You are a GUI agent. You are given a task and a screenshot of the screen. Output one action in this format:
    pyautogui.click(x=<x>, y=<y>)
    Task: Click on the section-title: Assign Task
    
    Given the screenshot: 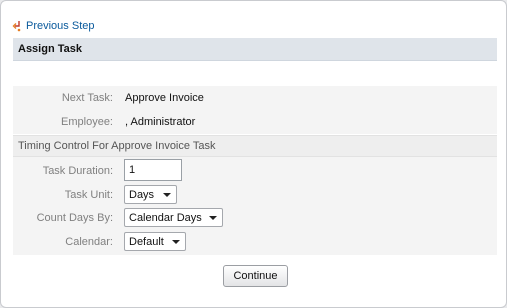 What is the action you would take?
    pyautogui.click(x=50, y=49)
    